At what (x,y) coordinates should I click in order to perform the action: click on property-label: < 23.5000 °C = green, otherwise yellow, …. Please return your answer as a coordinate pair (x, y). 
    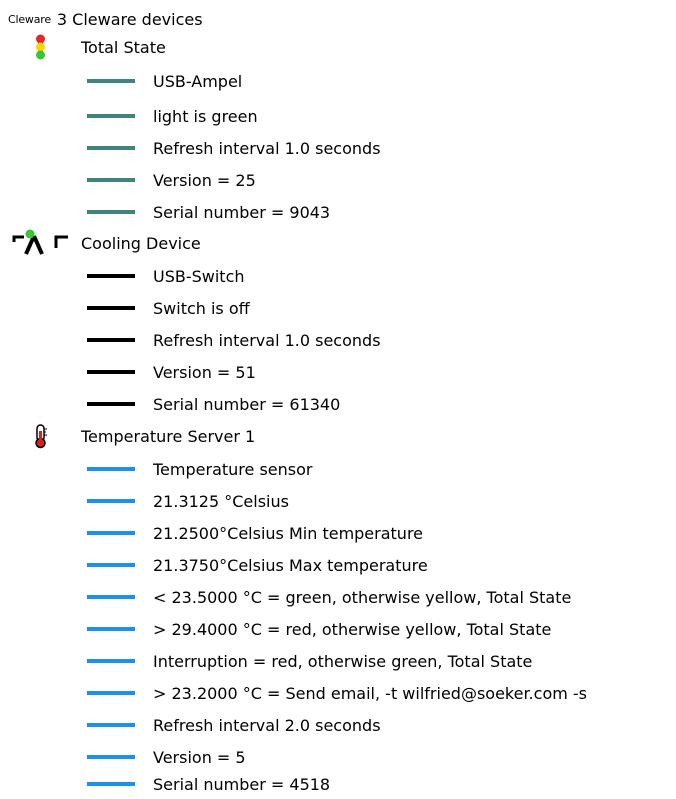
    Looking at the image, I should click on (362, 597).